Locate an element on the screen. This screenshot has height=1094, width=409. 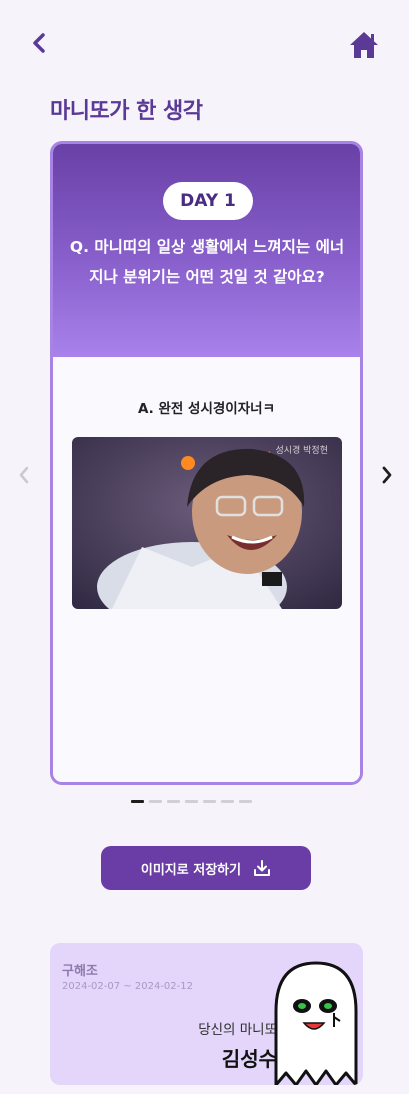
chevron-right-icon is located at coordinates (387, 475).